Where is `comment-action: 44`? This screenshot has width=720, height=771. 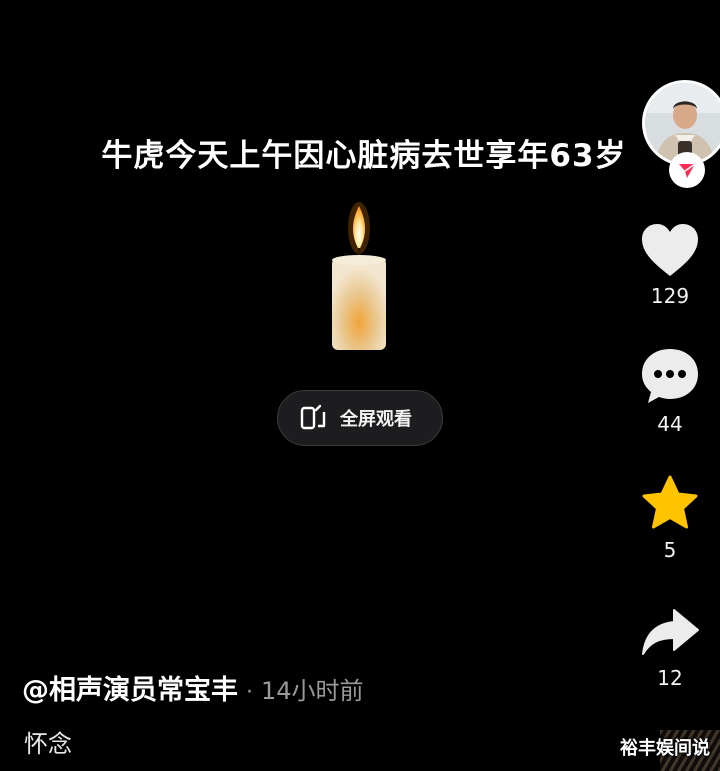 comment-action: 44 is located at coordinates (670, 391).